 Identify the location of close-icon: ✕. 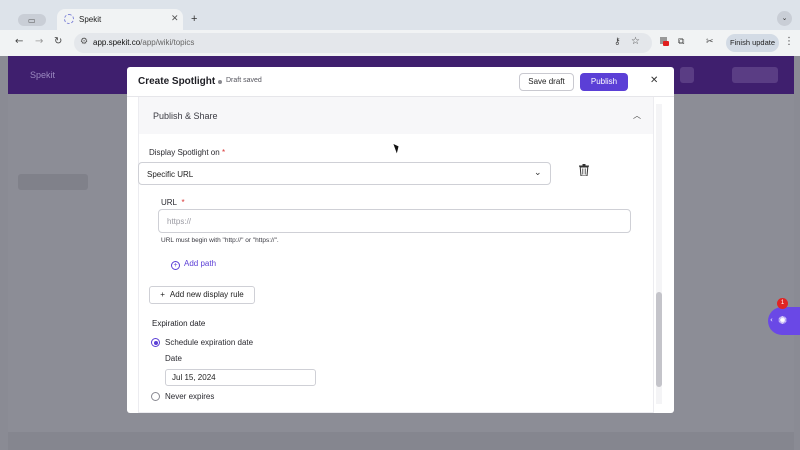
(654, 80).